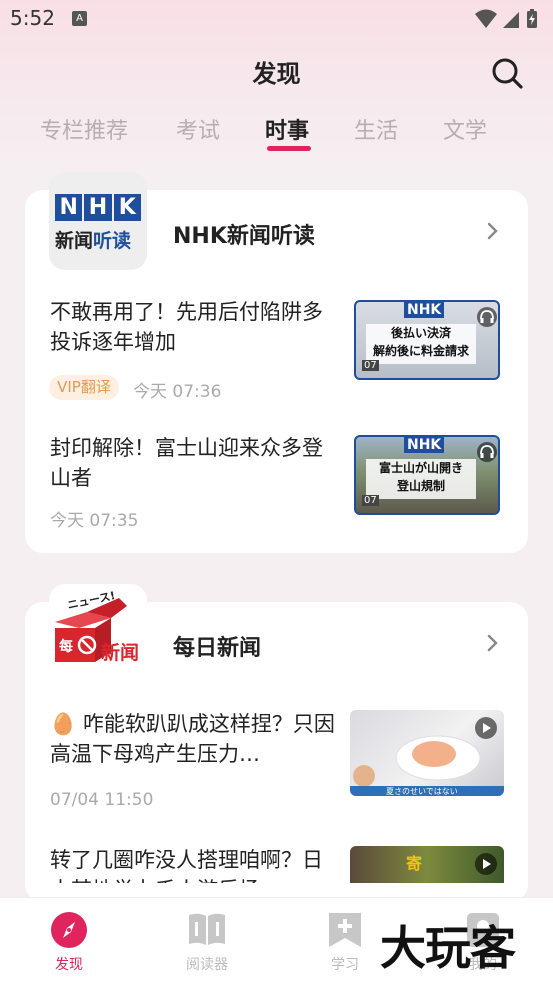 This screenshot has height=984, width=553. I want to click on nhk-logo-k: K, so click(127, 207).